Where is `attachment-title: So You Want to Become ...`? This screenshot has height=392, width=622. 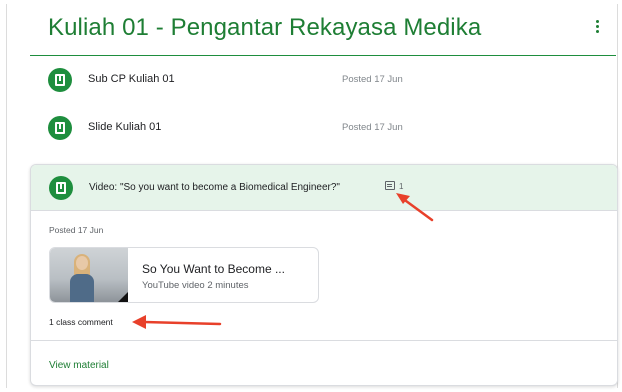
attachment-title: So You Want to Become ... is located at coordinates (213, 269).